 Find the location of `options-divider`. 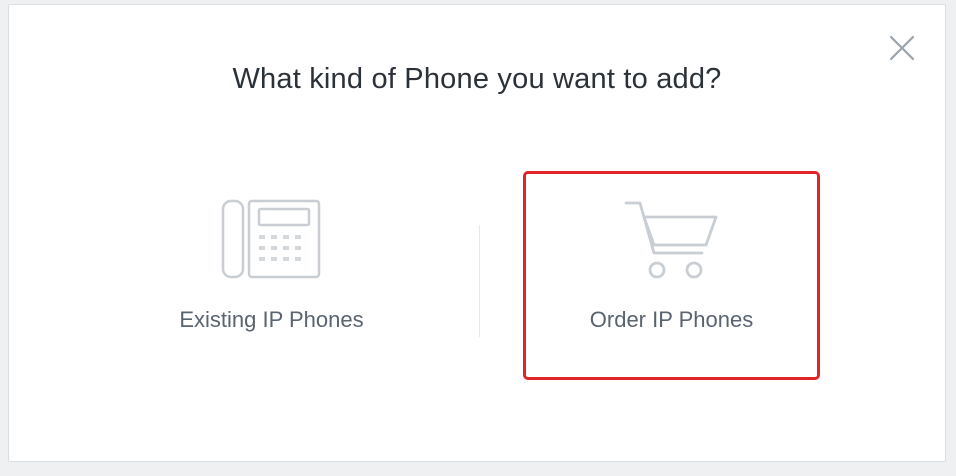

options-divider is located at coordinates (479, 281).